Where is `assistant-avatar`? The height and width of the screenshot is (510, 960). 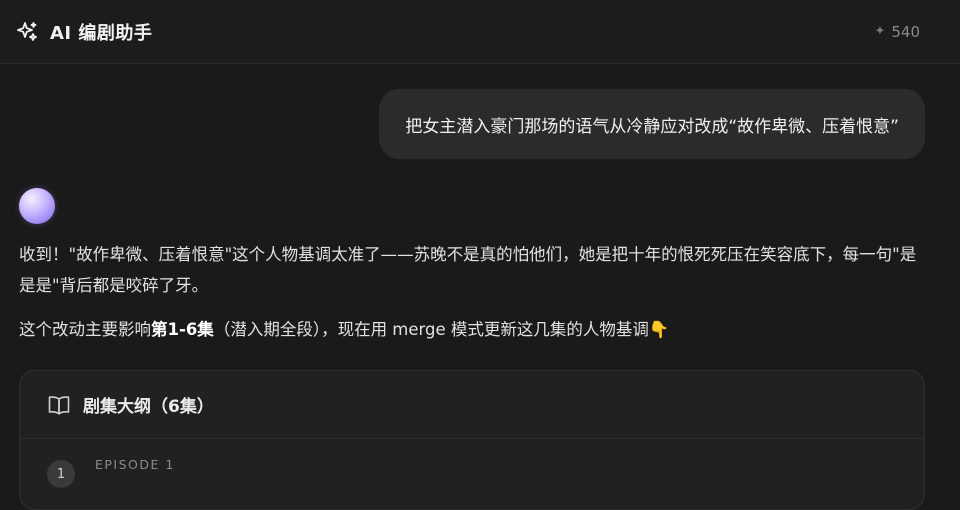 assistant-avatar is located at coordinates (37, 206).